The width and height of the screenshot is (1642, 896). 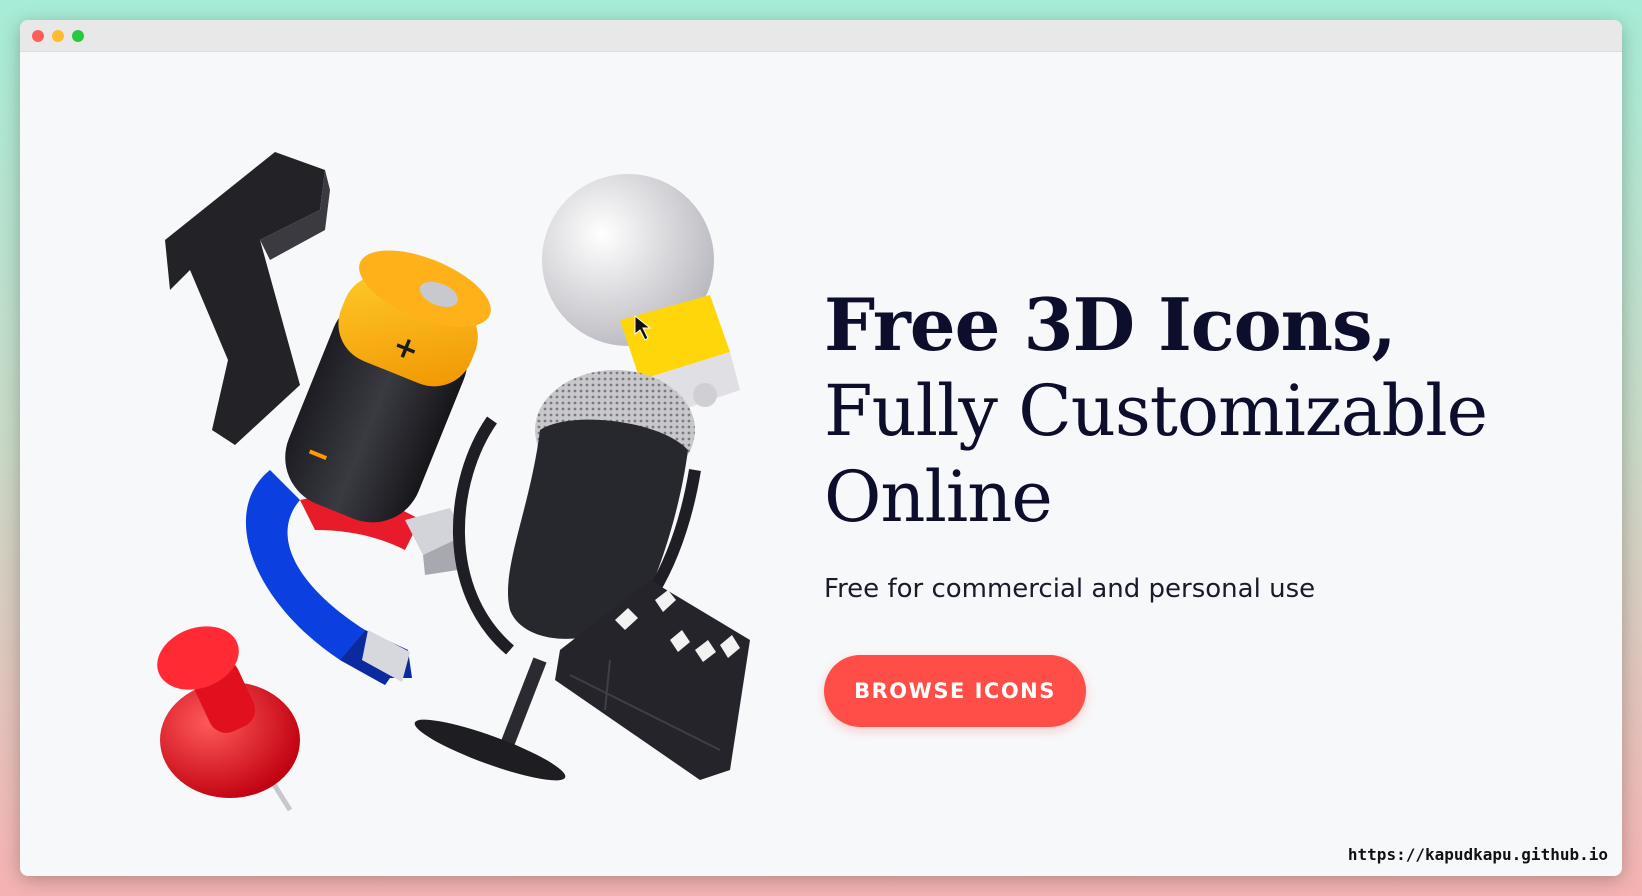 What do you see at coordinates (38, 36) in the screenshot?
I see `close-window-button` at bounding box center [38, 36].